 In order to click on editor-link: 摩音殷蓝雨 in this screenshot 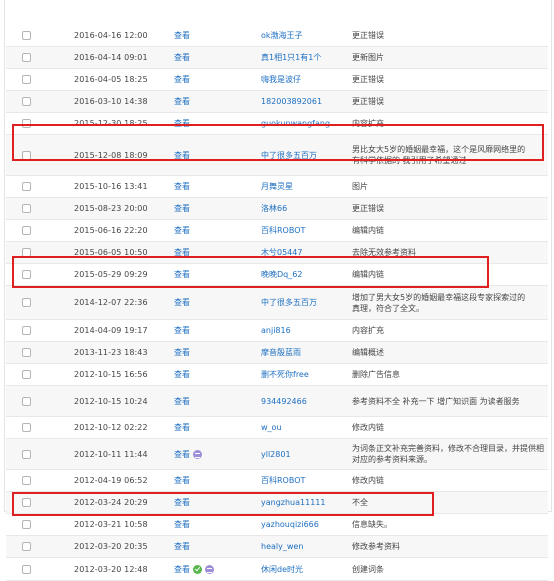, I will do `click(281, 352)`.